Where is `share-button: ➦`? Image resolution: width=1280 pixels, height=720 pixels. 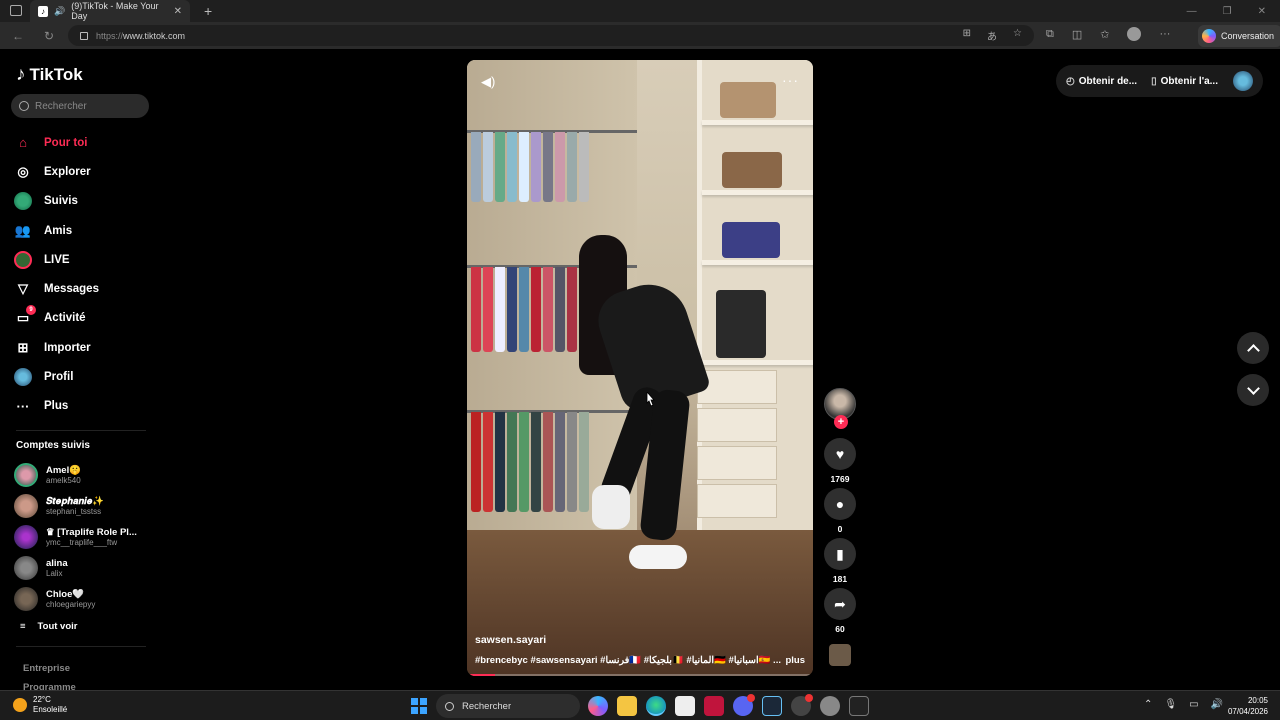 share-button: ➦ is located at coordinates (840, 604).